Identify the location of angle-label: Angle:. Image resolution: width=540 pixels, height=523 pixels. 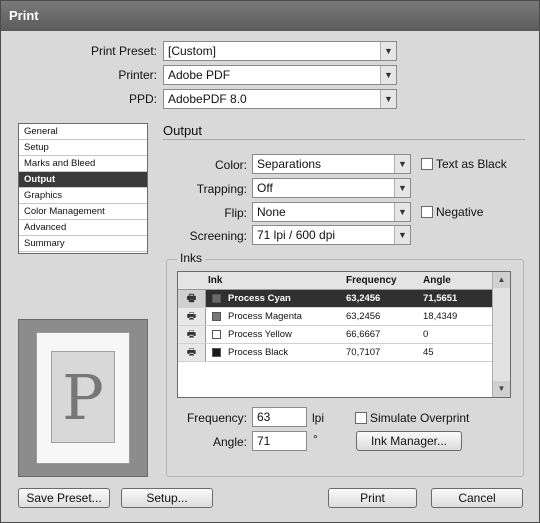
(229, 442).